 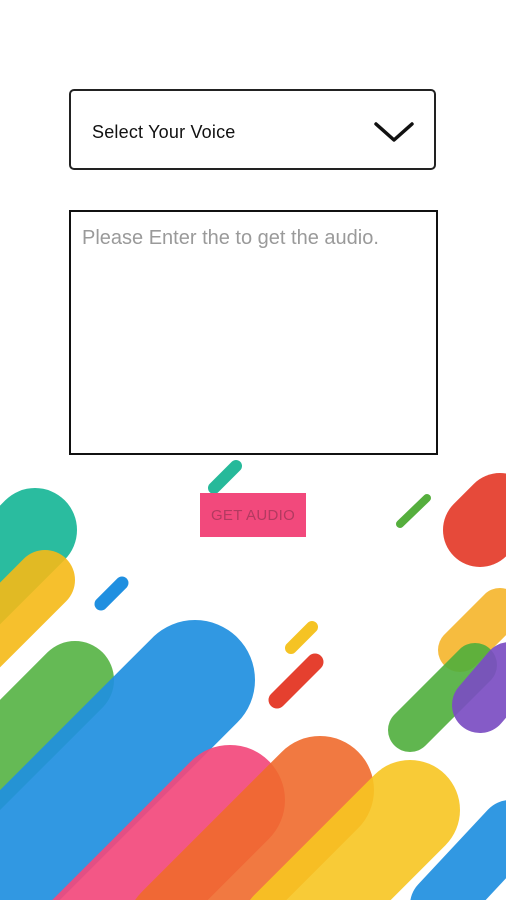 I want to click on chevron-down-icon, so click(x=394, y=132).